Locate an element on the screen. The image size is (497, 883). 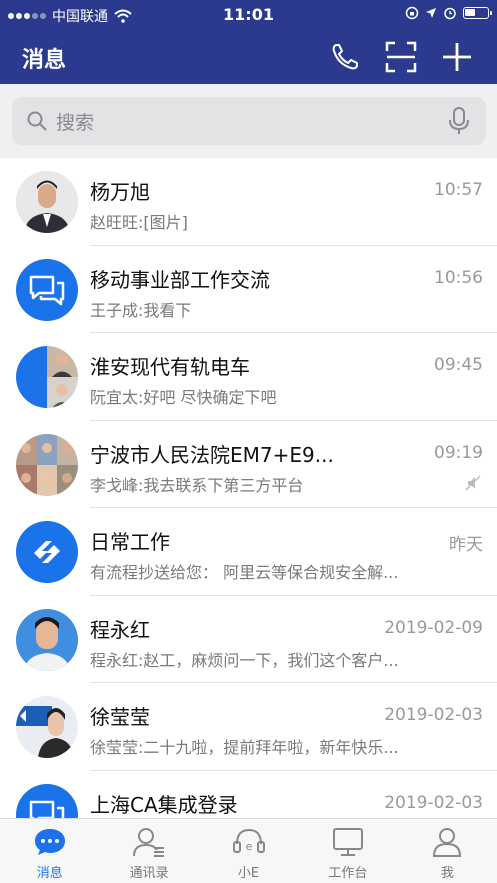
conversation-row: 淮安现代有轨电车 阮宜太:好吧 尽快确定下吧 09:45 is located at coordinates (248, 377).